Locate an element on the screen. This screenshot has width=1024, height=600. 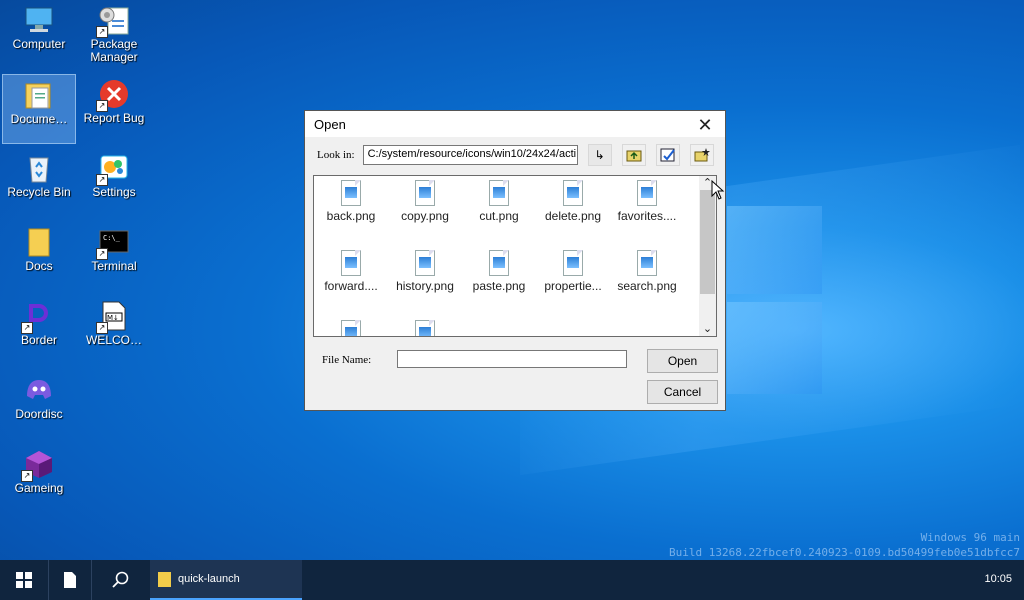
clock: 10:05 is located at coordinates (998, 579).